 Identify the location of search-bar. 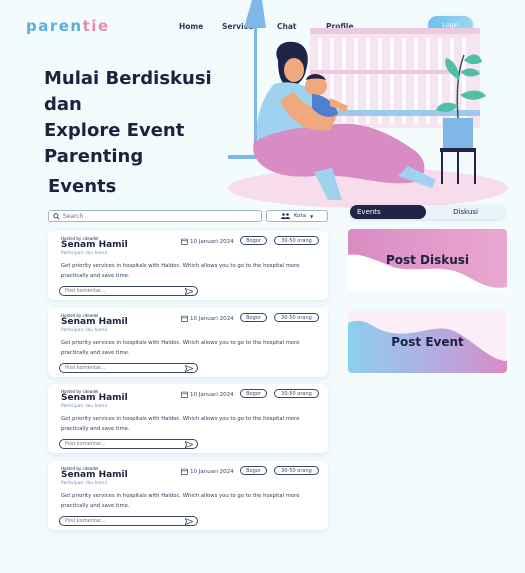
(155, 216).